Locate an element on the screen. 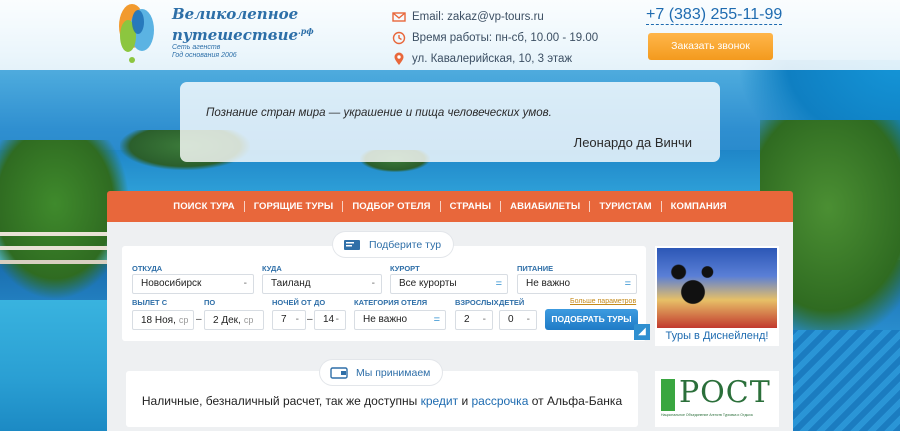 This screenshot has height=431, width=900. payment-text-part: и is located at coordinates (465, 401).